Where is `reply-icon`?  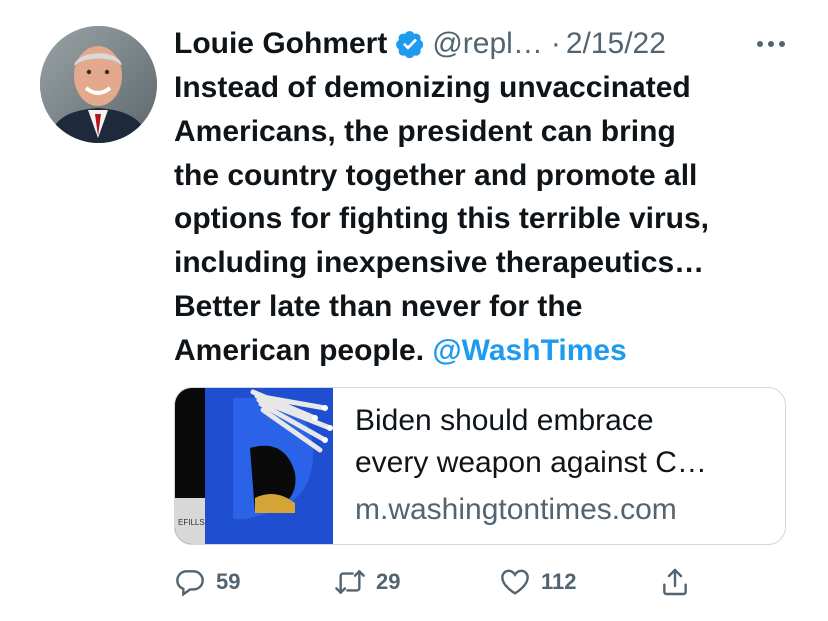 reply-icon is located at coordinates (190, 583).